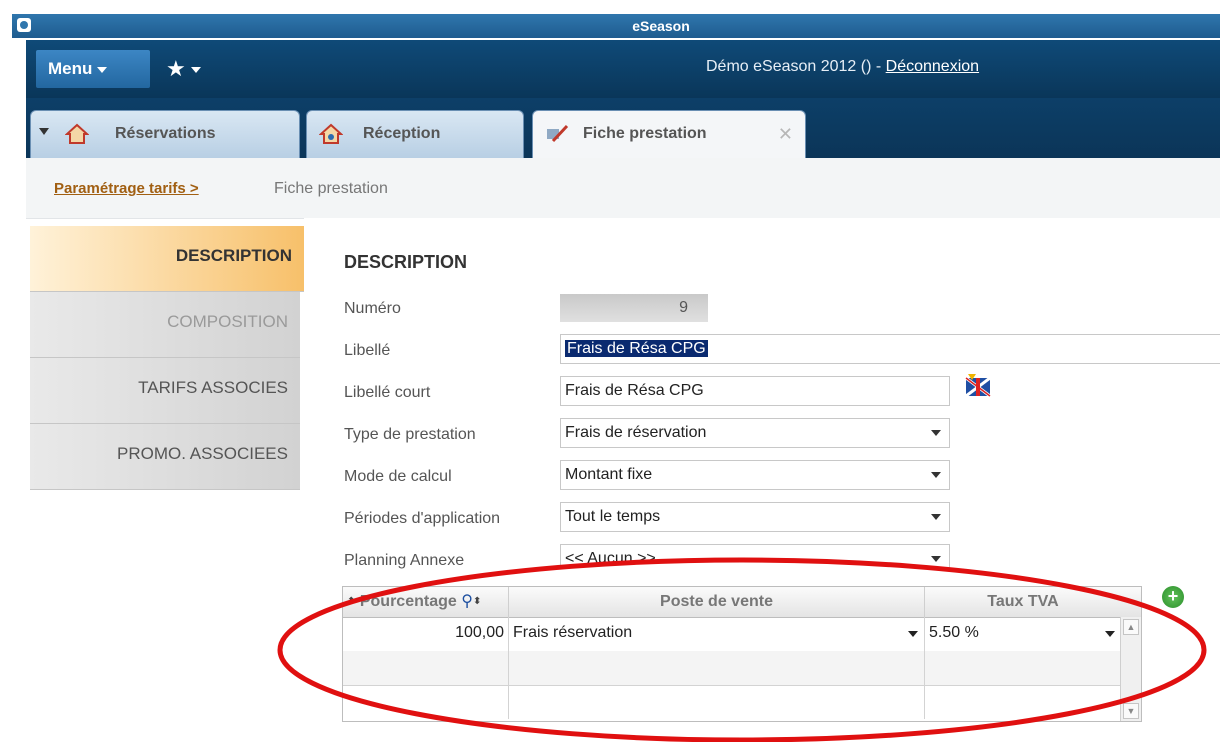 The height and width of the screenshot is (742, 1220). What do you see at coordinates (126, 188) in the screenshot?
I see `breadcrumb-parent-link: Paramétrage tarifs >` at bounding box center [126, 188].